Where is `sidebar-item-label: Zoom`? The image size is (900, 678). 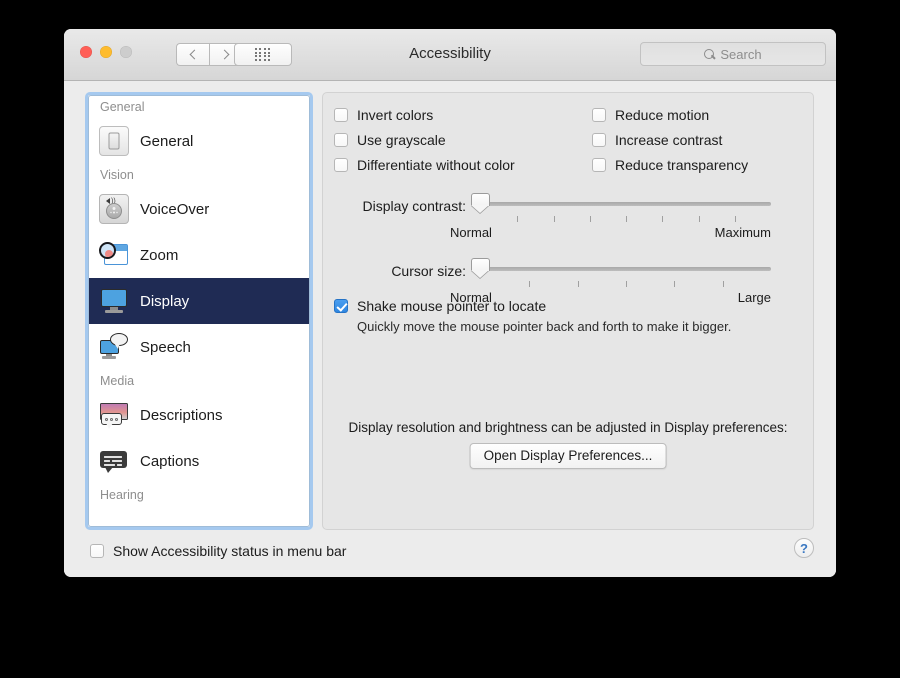 sidebar-item-label: Zoom is located at coordinates (159, 255).